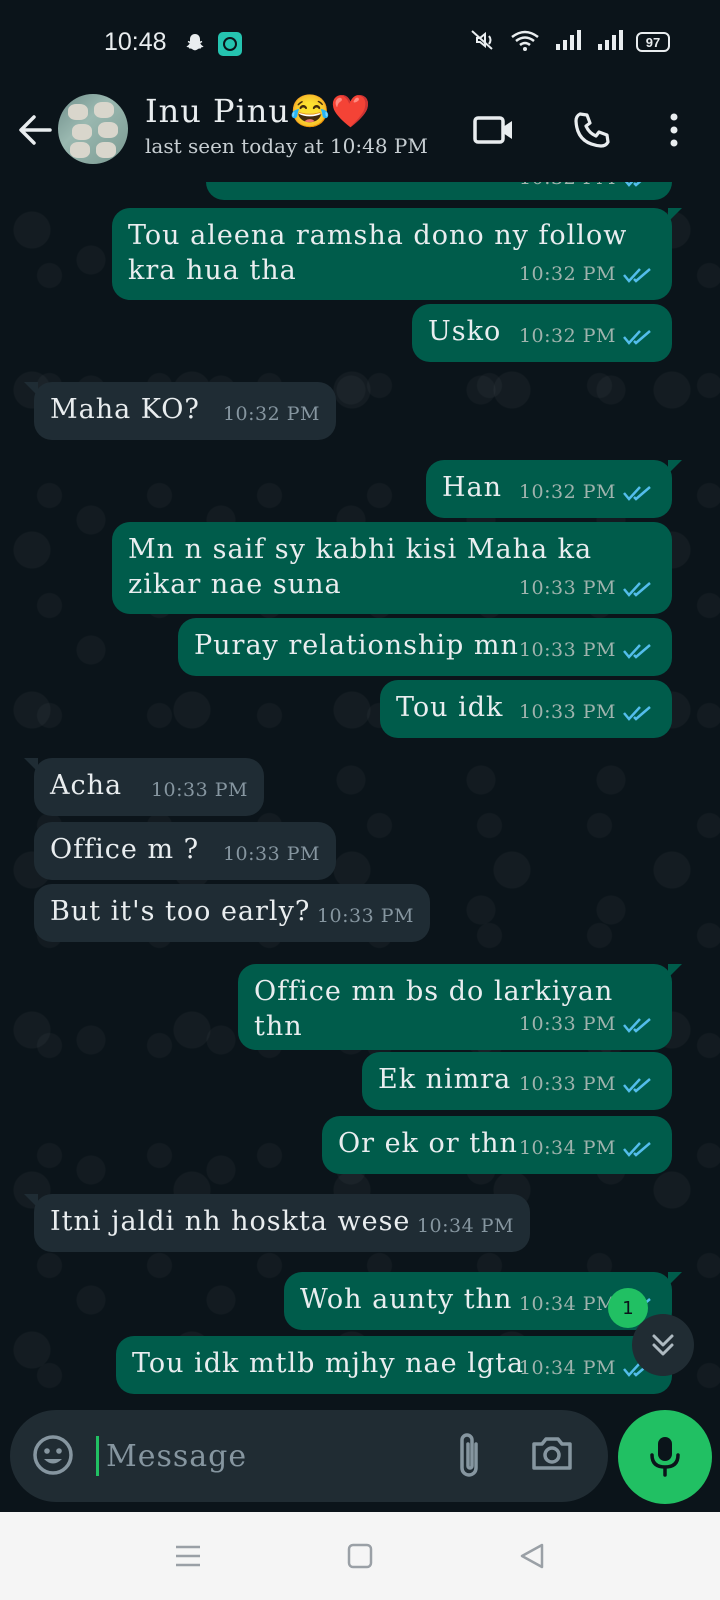 Image resolution: width=720 pixels, height=1600 pixels. I want to click on microphone-icon, so click(665, 1457).